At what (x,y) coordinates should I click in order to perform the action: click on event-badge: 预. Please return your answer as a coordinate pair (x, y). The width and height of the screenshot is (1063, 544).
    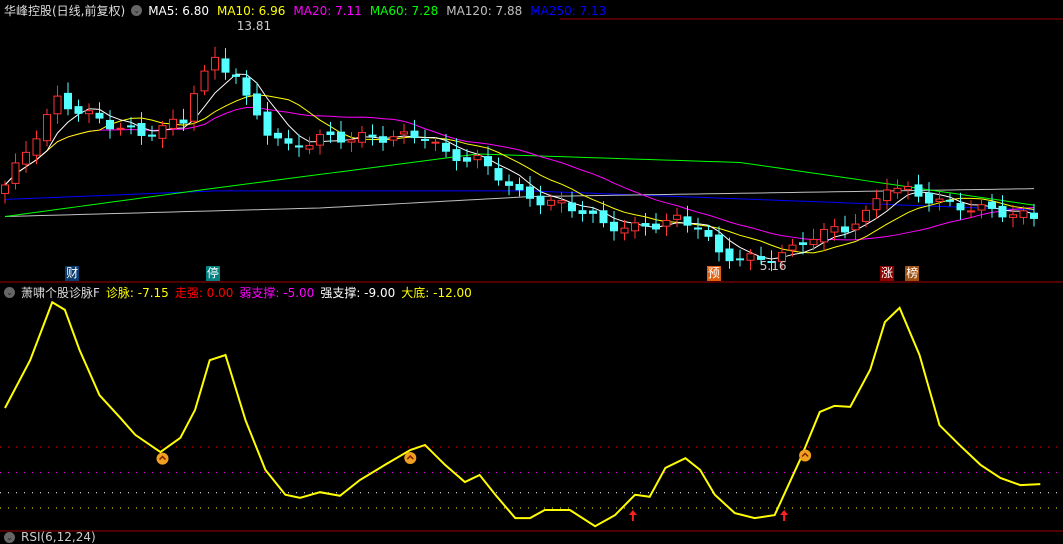
    Looking at the image, I should click on (713, 273).